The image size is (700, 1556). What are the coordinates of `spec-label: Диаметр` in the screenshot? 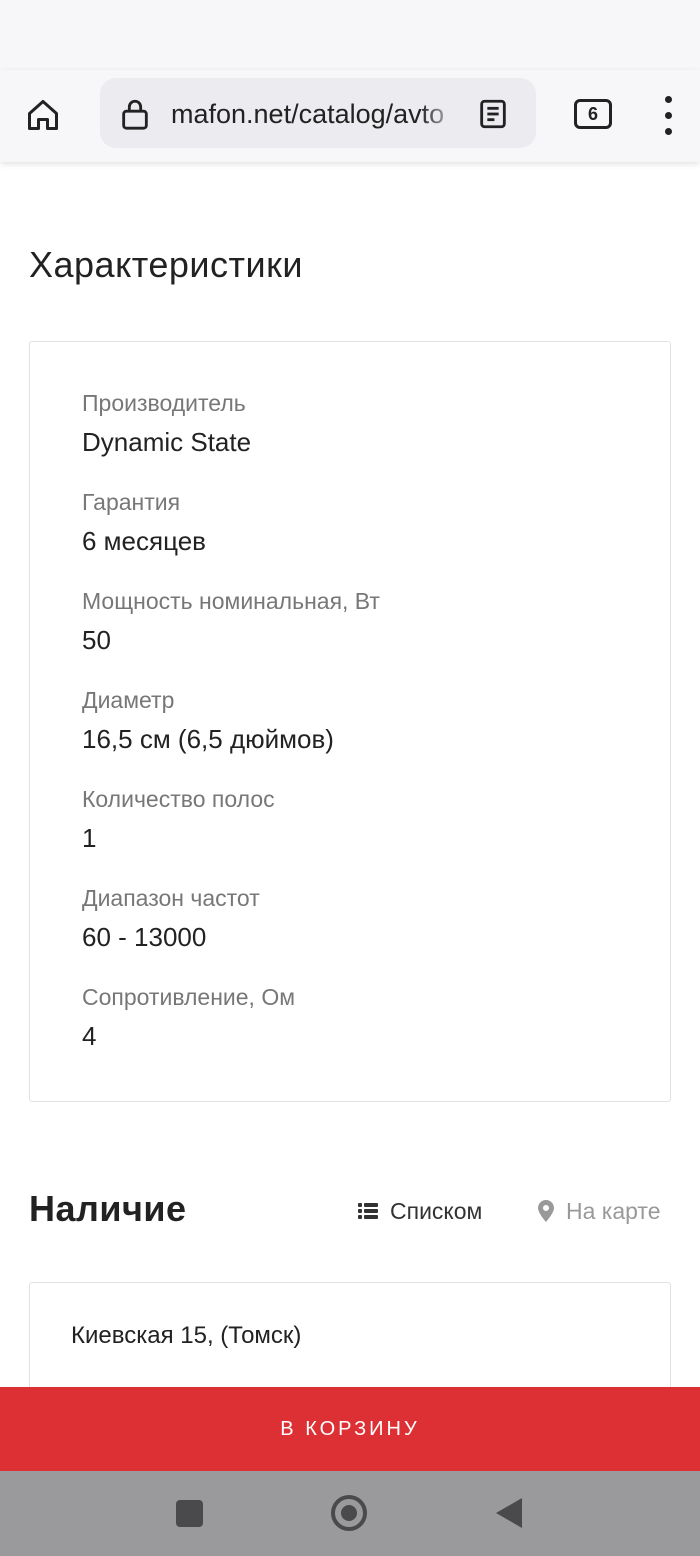 It's located at (128, 700).